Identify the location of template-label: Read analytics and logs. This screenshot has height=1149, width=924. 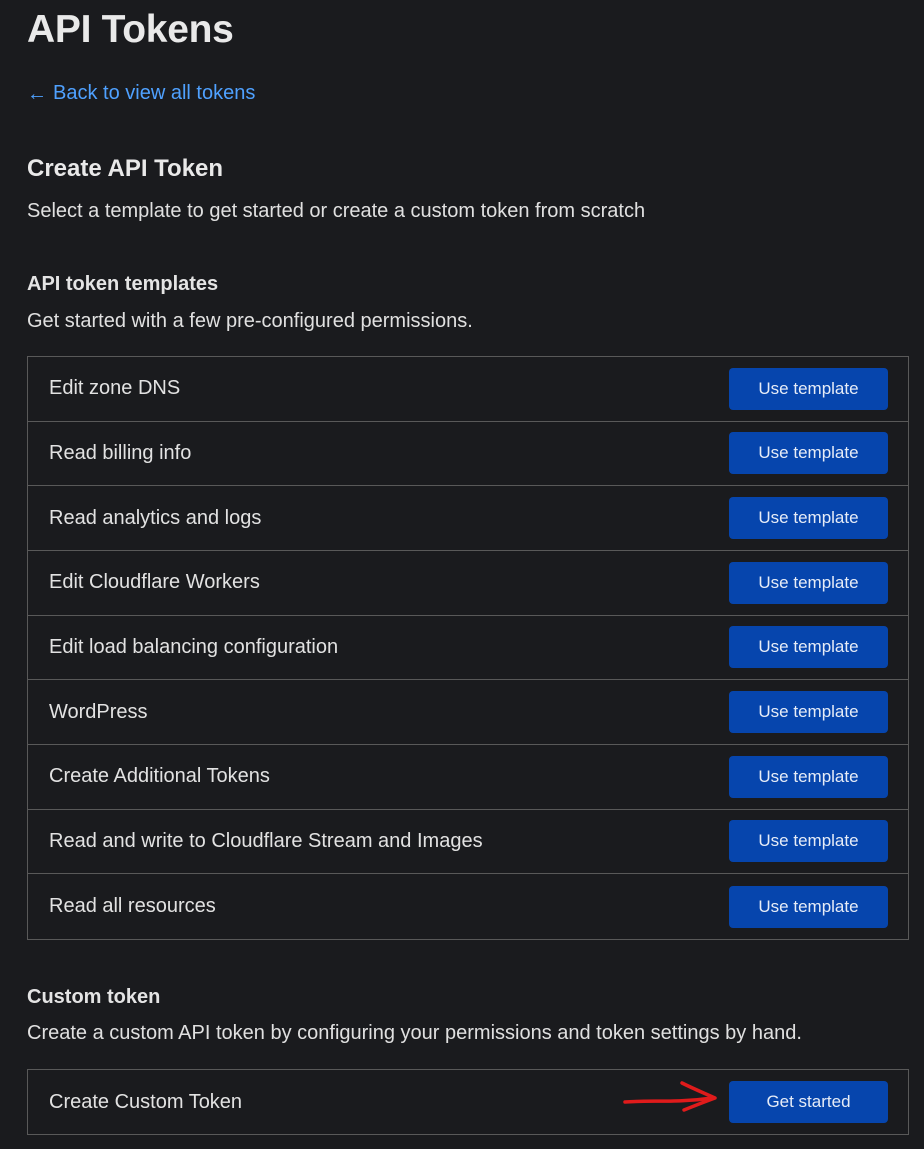
(155, 517).